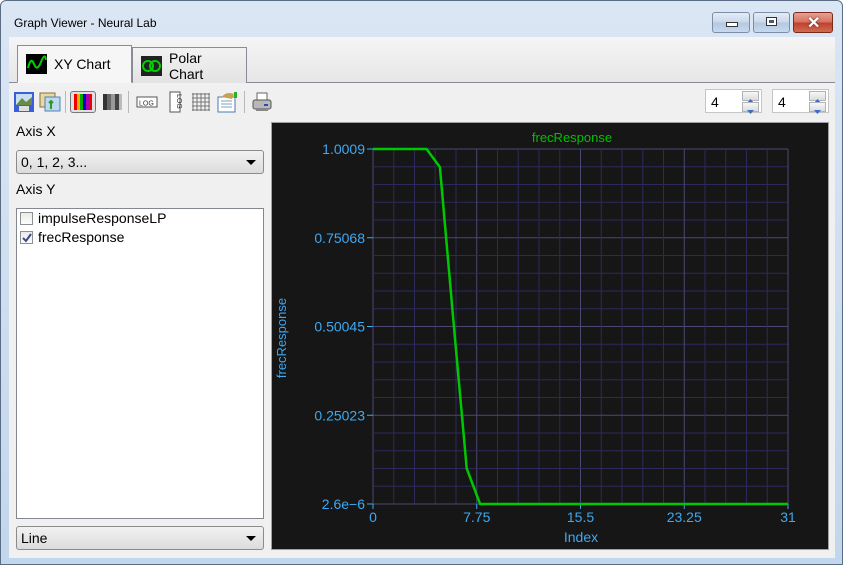  What do you see at coordinates (750, 97) in the screenshot?
I see `spinner-1-up` at bounding box center [750, 97].